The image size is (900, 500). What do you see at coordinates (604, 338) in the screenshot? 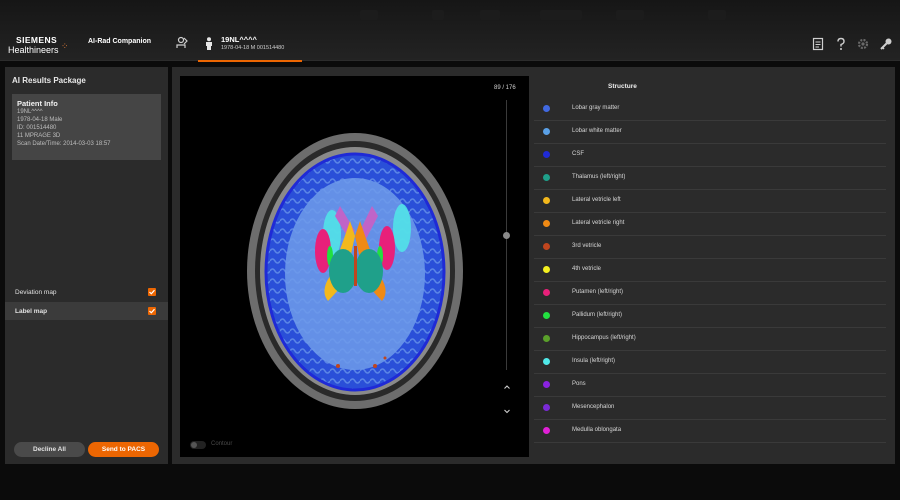
I see `structure-name: Hippocampus (left/right)` at bounding box center [604, 338].